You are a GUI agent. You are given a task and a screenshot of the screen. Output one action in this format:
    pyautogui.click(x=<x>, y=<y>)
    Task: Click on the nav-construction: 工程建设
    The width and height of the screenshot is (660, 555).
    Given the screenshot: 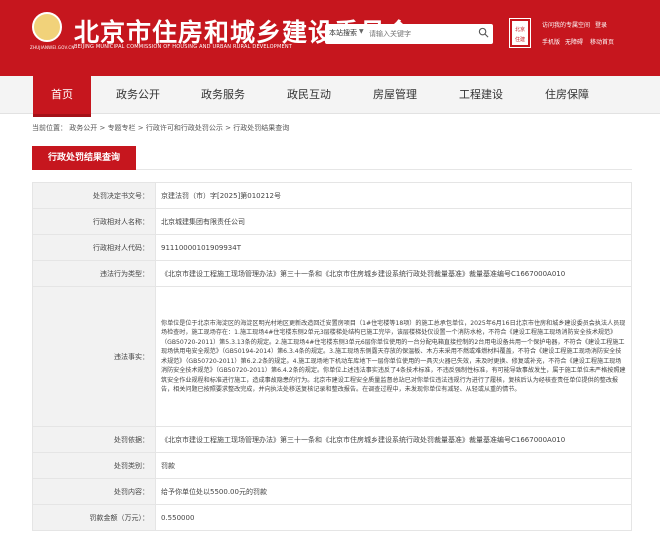 What is the action you would take?
    pyautogui.click(x=481, y=95)
    